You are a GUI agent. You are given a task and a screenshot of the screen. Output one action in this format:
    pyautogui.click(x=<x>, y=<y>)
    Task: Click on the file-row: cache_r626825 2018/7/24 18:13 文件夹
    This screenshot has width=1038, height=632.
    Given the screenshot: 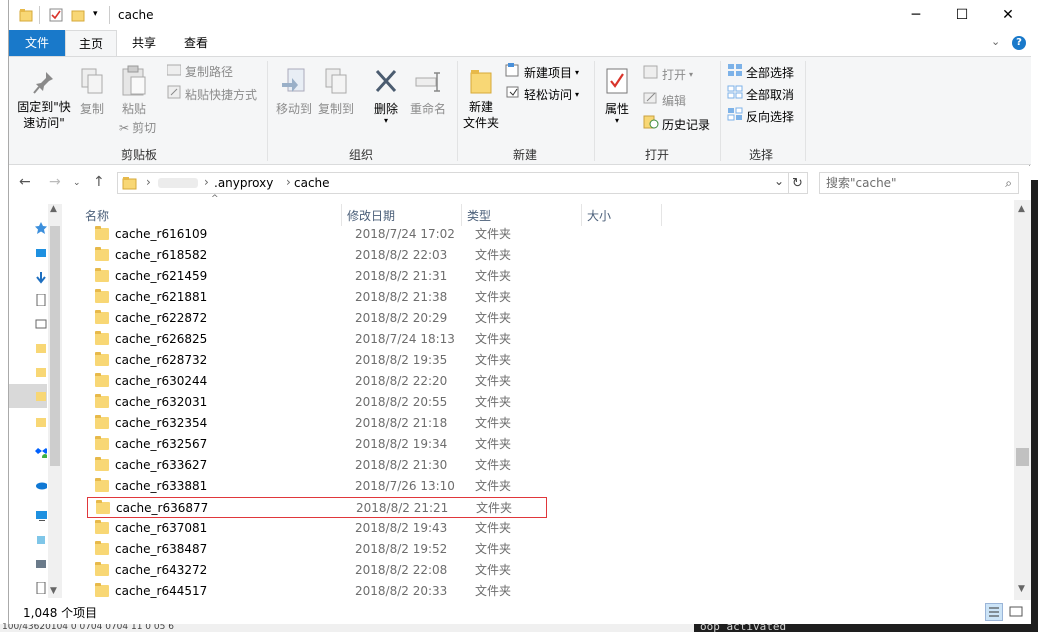 What is the action you would take?
    pyautogui.click(x=317, y=339)
    